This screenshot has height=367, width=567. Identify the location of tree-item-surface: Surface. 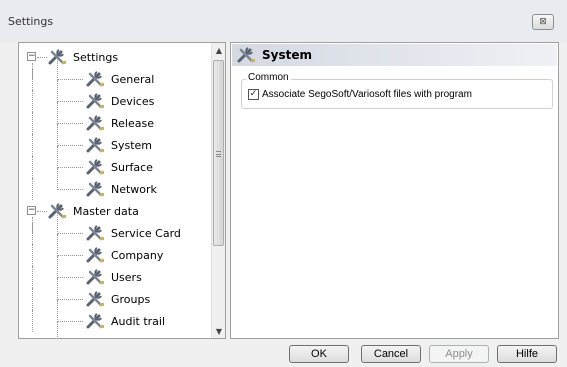
(119, 167).